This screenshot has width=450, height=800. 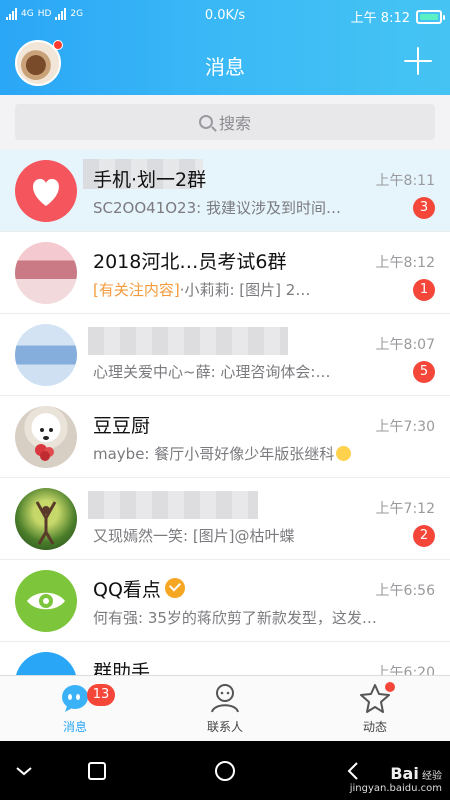 I want to click on tab-messages: 消息 13, so click(x=75, y=710).